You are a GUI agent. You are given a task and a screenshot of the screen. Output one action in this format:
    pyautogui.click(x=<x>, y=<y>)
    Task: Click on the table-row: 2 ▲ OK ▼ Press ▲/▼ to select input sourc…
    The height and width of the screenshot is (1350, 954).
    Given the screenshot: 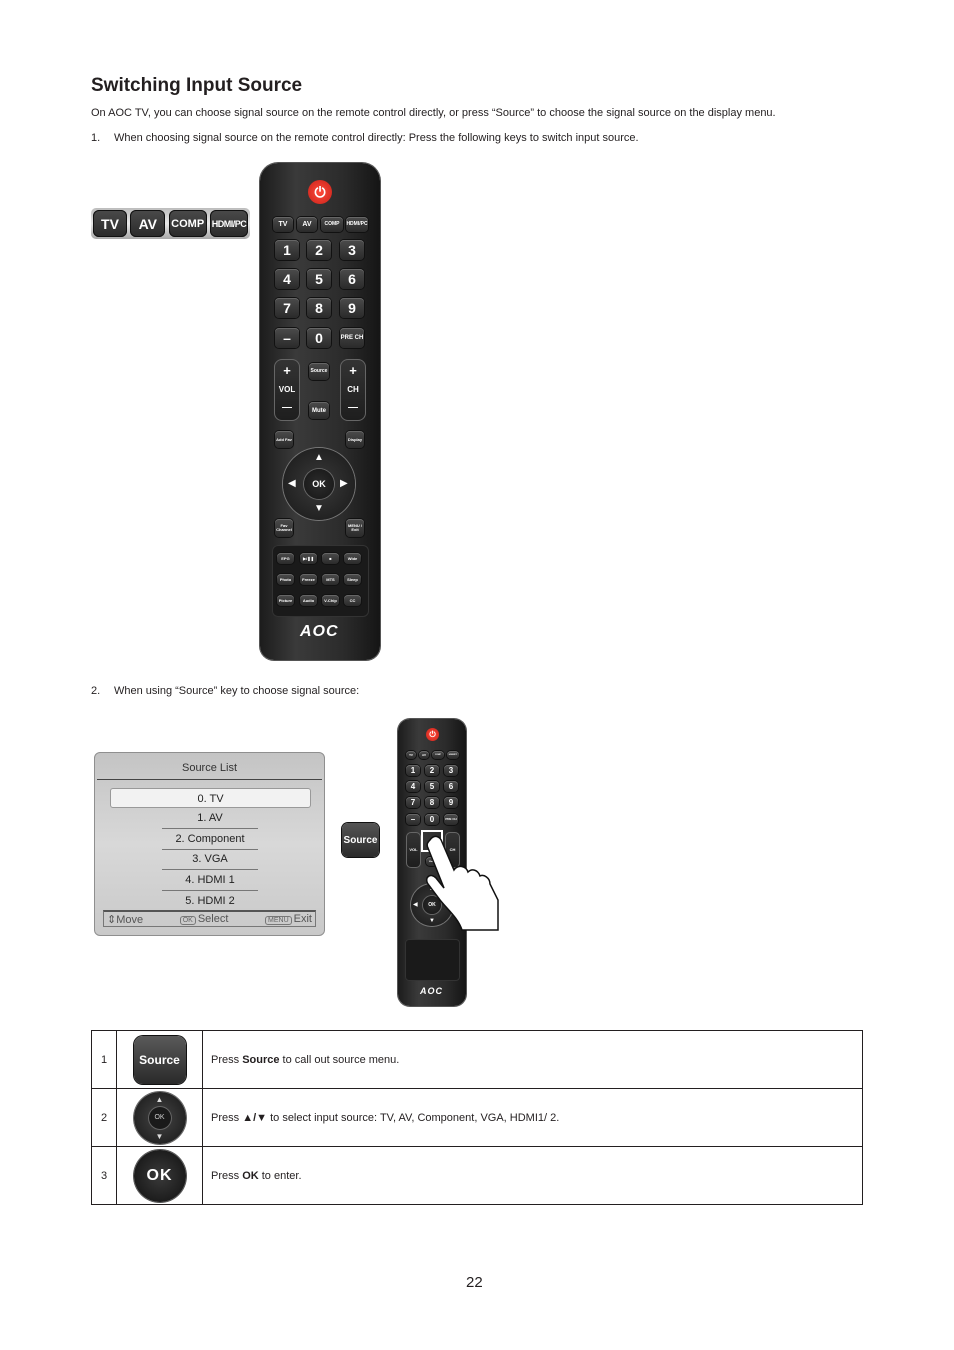 What is the action you would take?
    pyautogui.click(x=477, y=1117)
    